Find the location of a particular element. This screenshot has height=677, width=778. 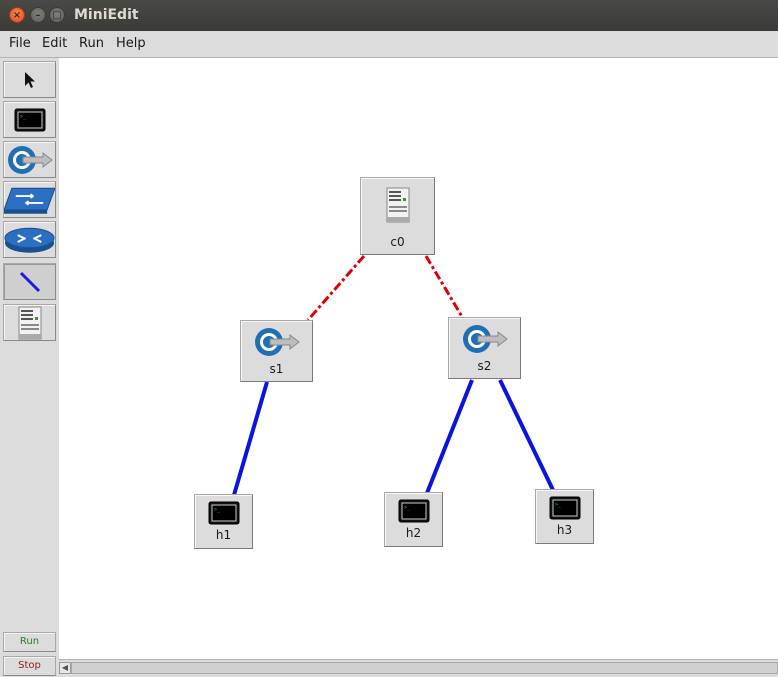

menu-file: File is located at coordinates (20, 43).